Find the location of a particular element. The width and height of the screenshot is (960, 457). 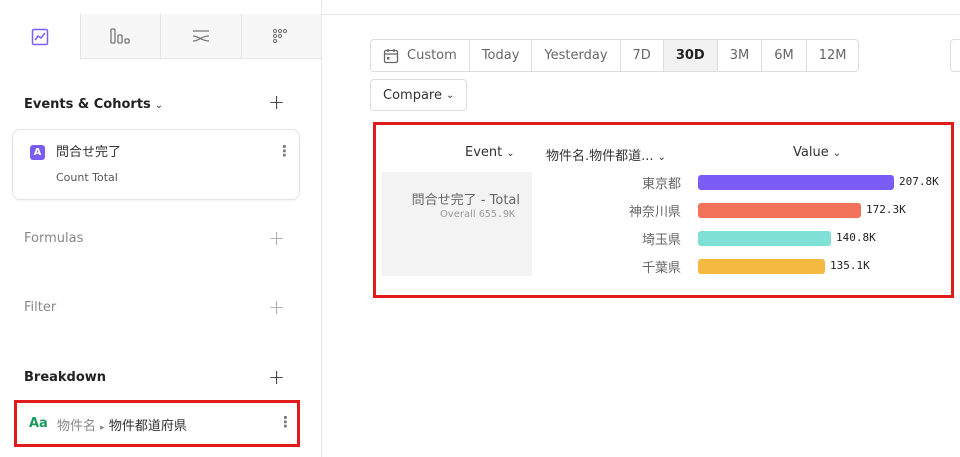

tab-funnels is located at coordinates (119, 36).